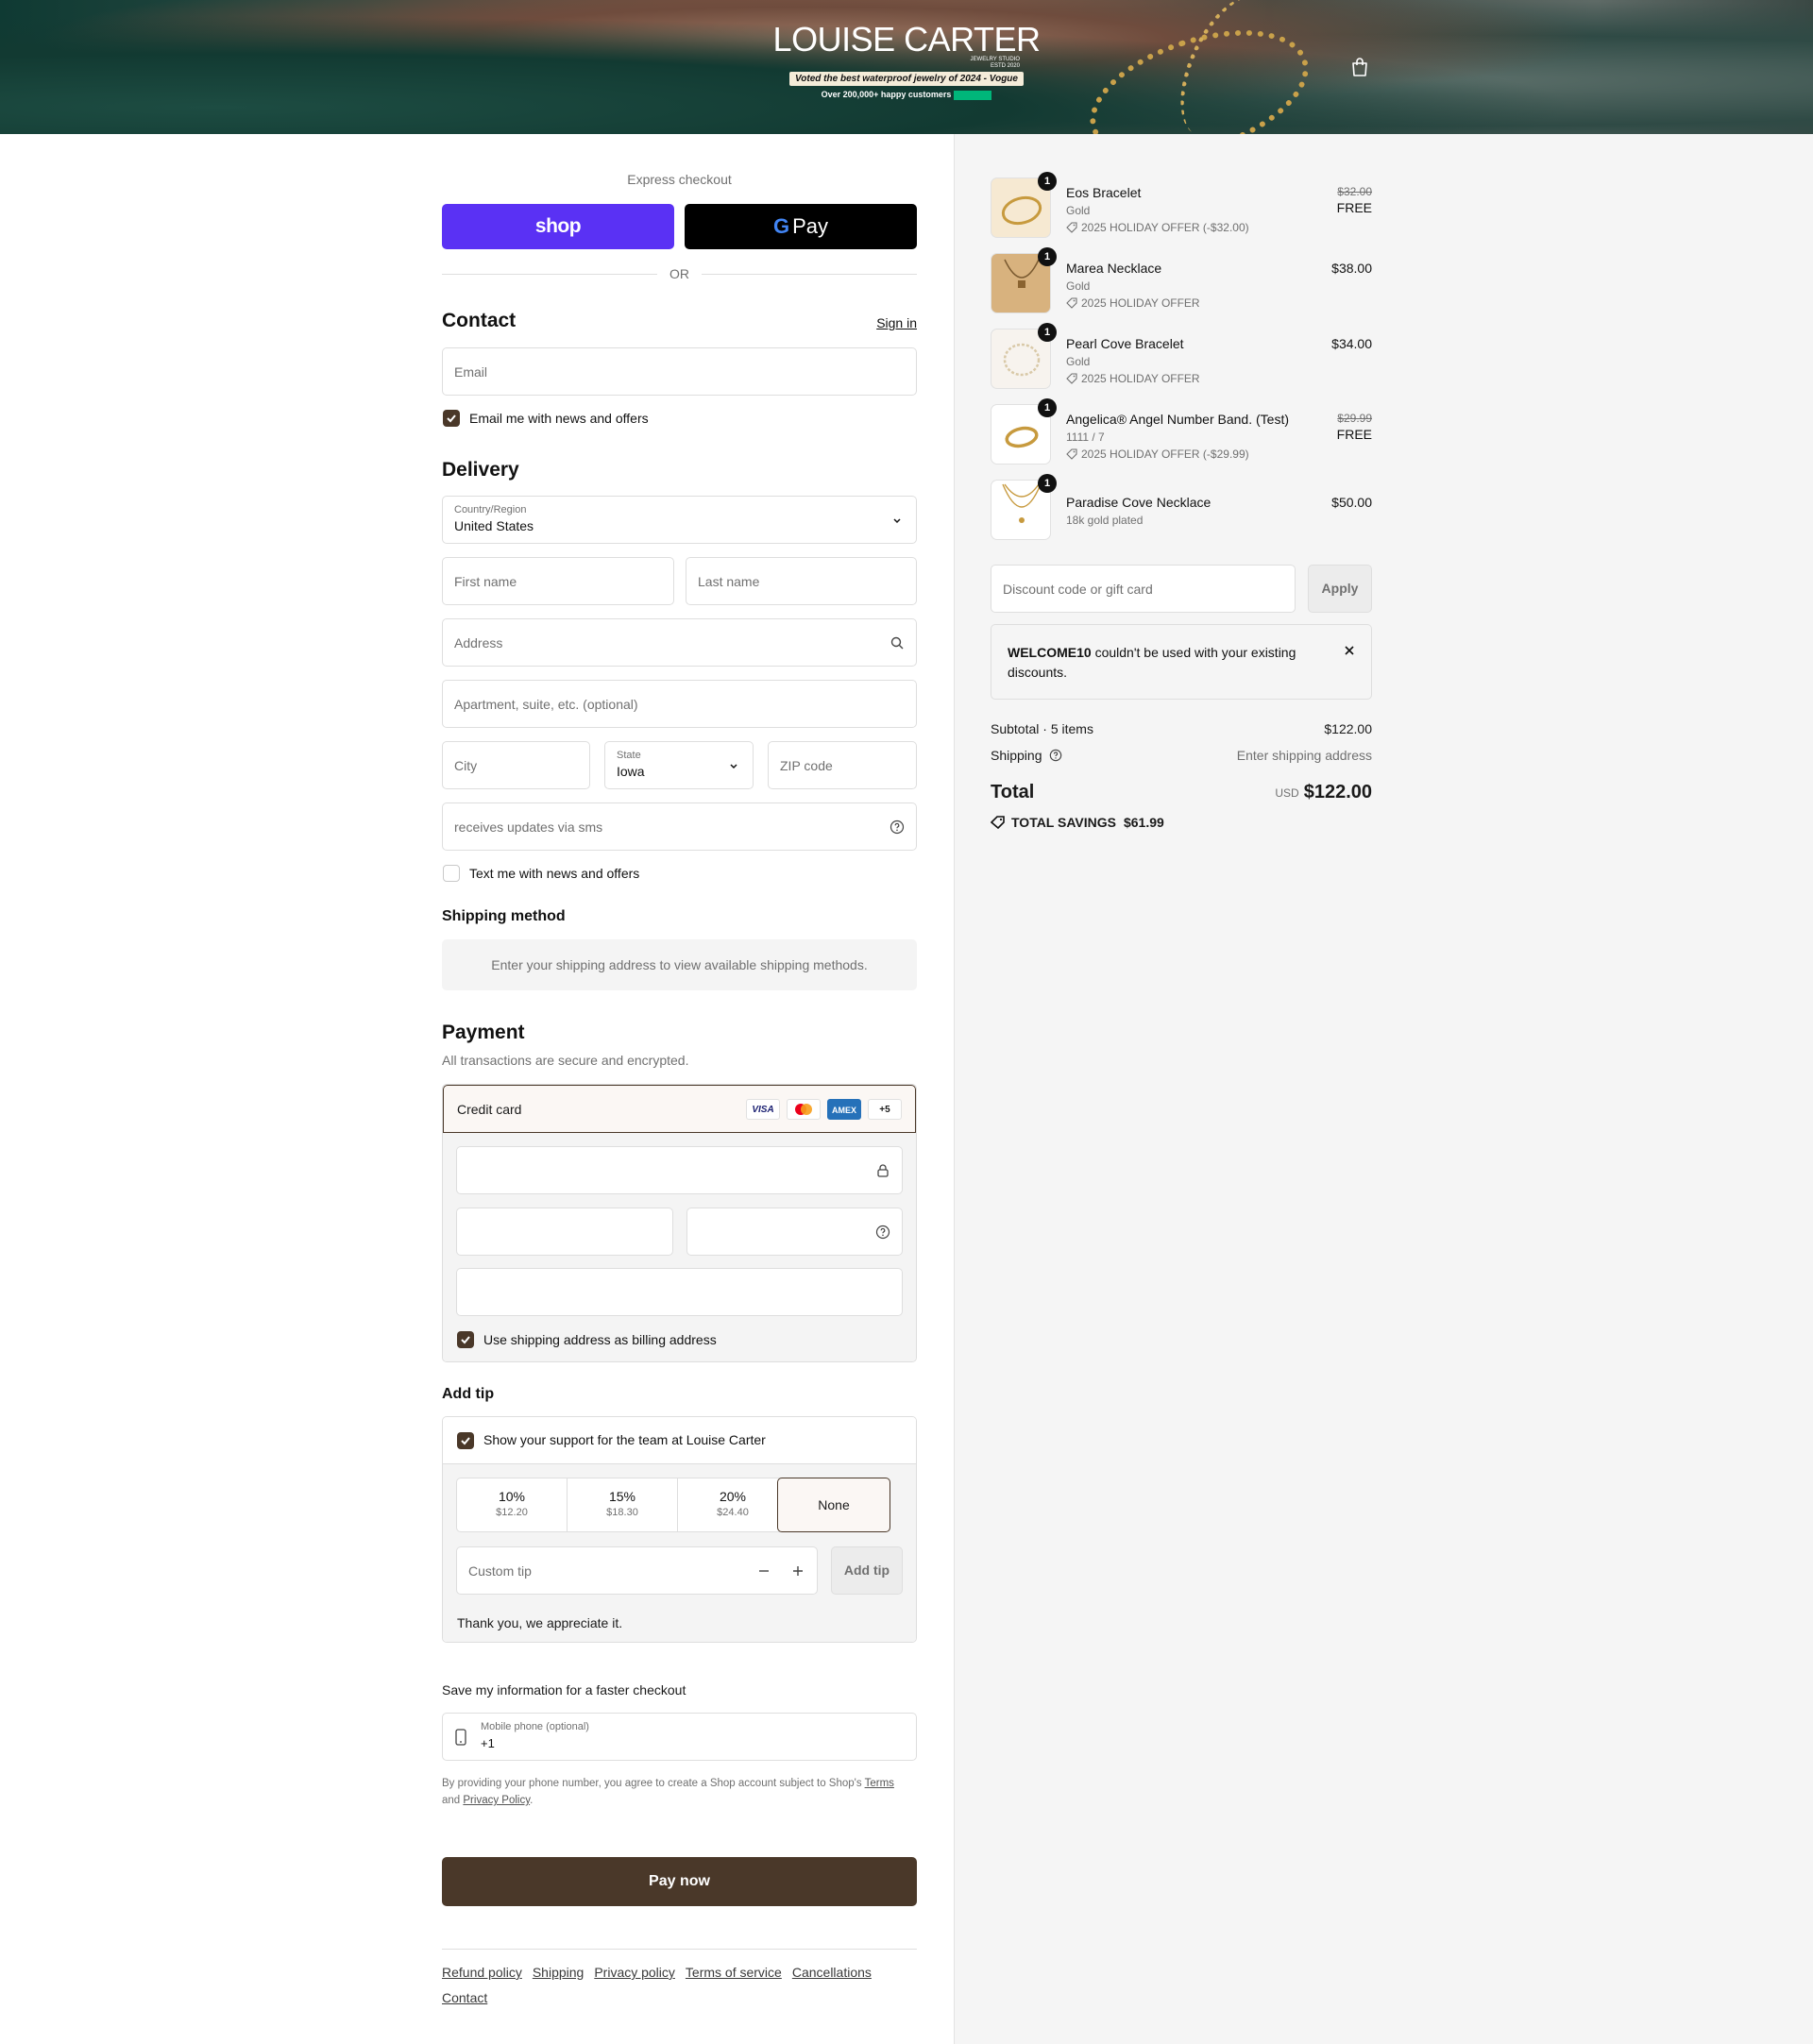  Describe the element at coordinates (832, 1973) in the screenshot. I see `footer-link-cancellations: Cancellations` at that location.